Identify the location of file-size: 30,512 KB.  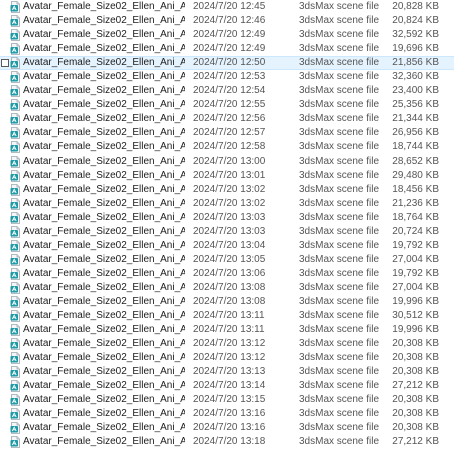
(415, 316).